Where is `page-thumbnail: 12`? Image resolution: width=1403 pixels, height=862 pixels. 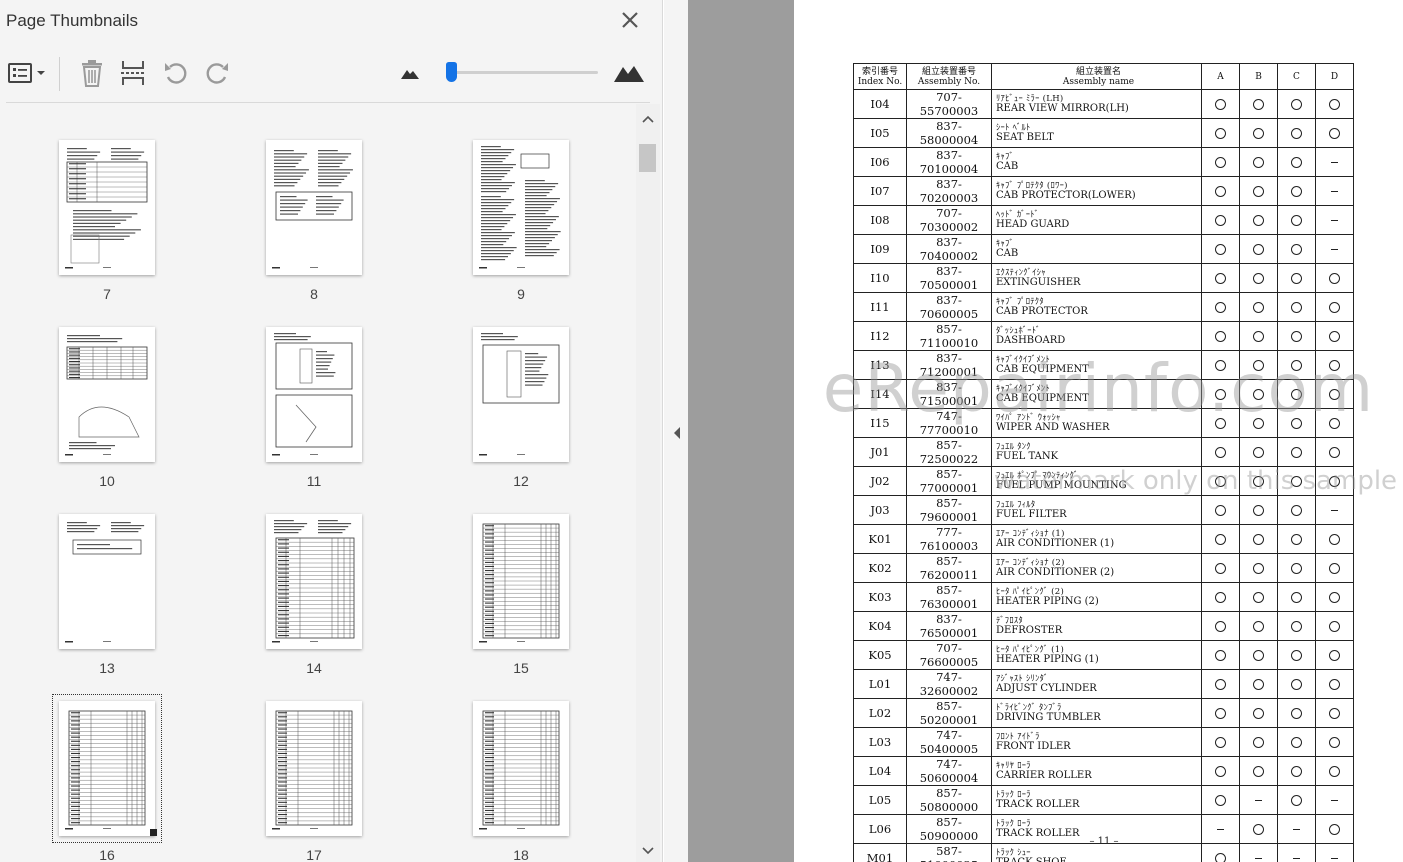 page-thumbnail: 12 is located at coordinates (533, 411).